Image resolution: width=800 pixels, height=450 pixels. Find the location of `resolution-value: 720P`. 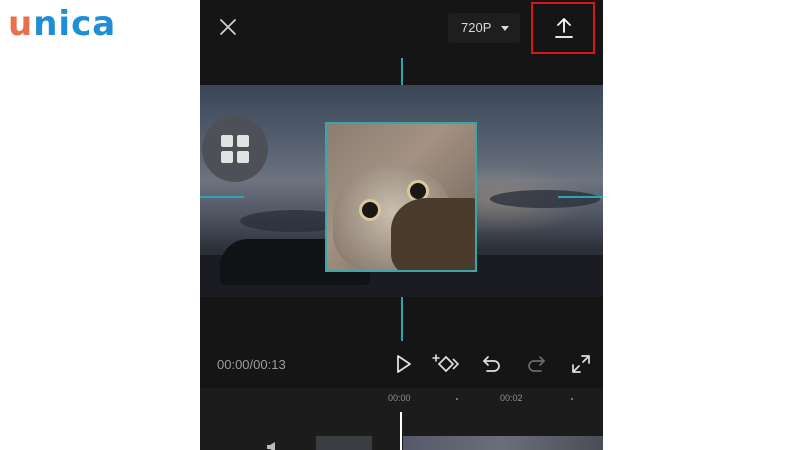

resolution-value: 720P is located at coordinates (476, 27).